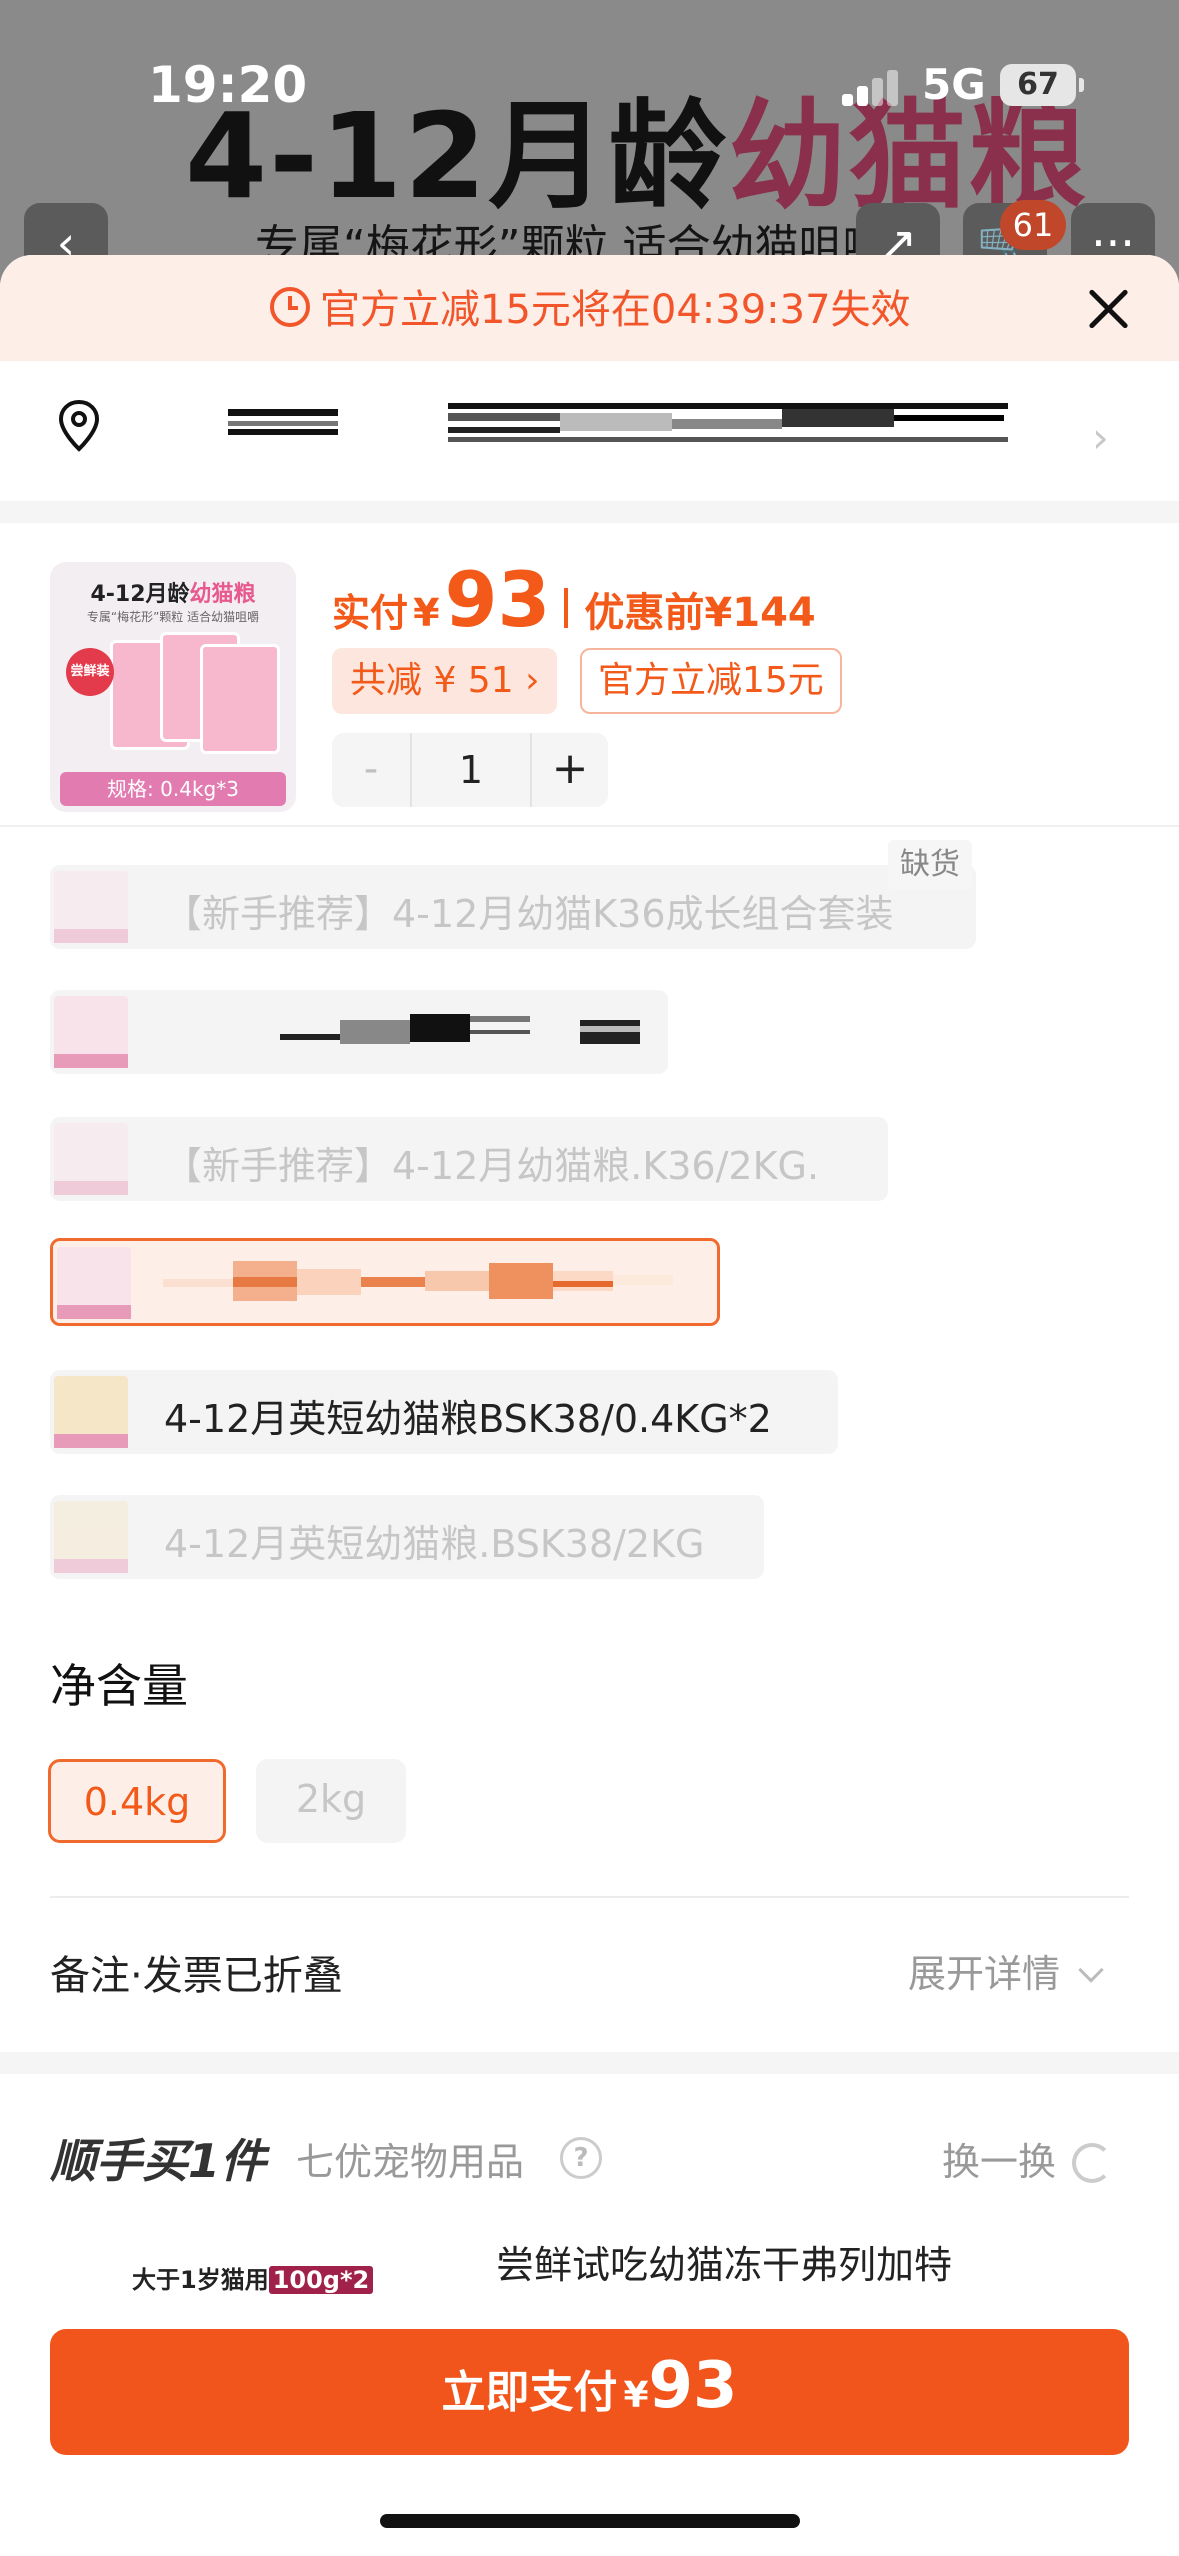  Describe the element at coordinates (222, 594) in the screenshot. I see `thumb-title-pink: 幼猫粮` at that location.